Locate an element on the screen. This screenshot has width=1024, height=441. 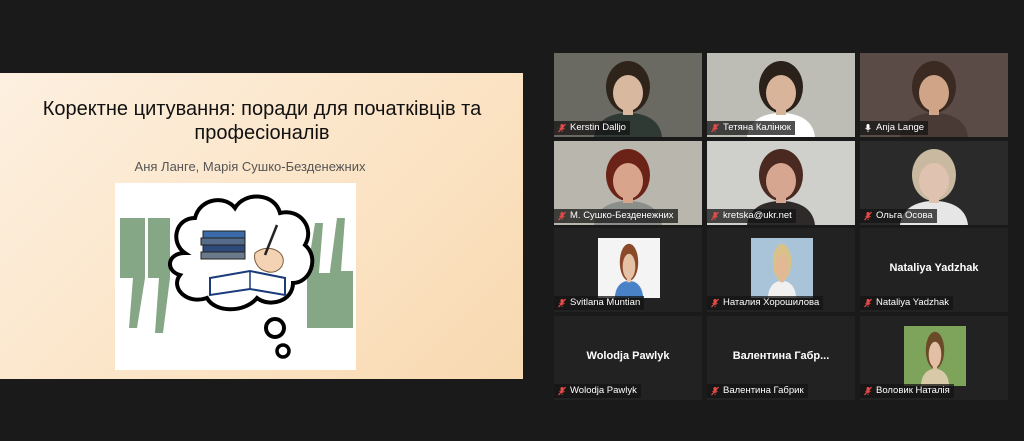
participant-tile: Наталия Хорошилова is located at coordinates (781, 270).